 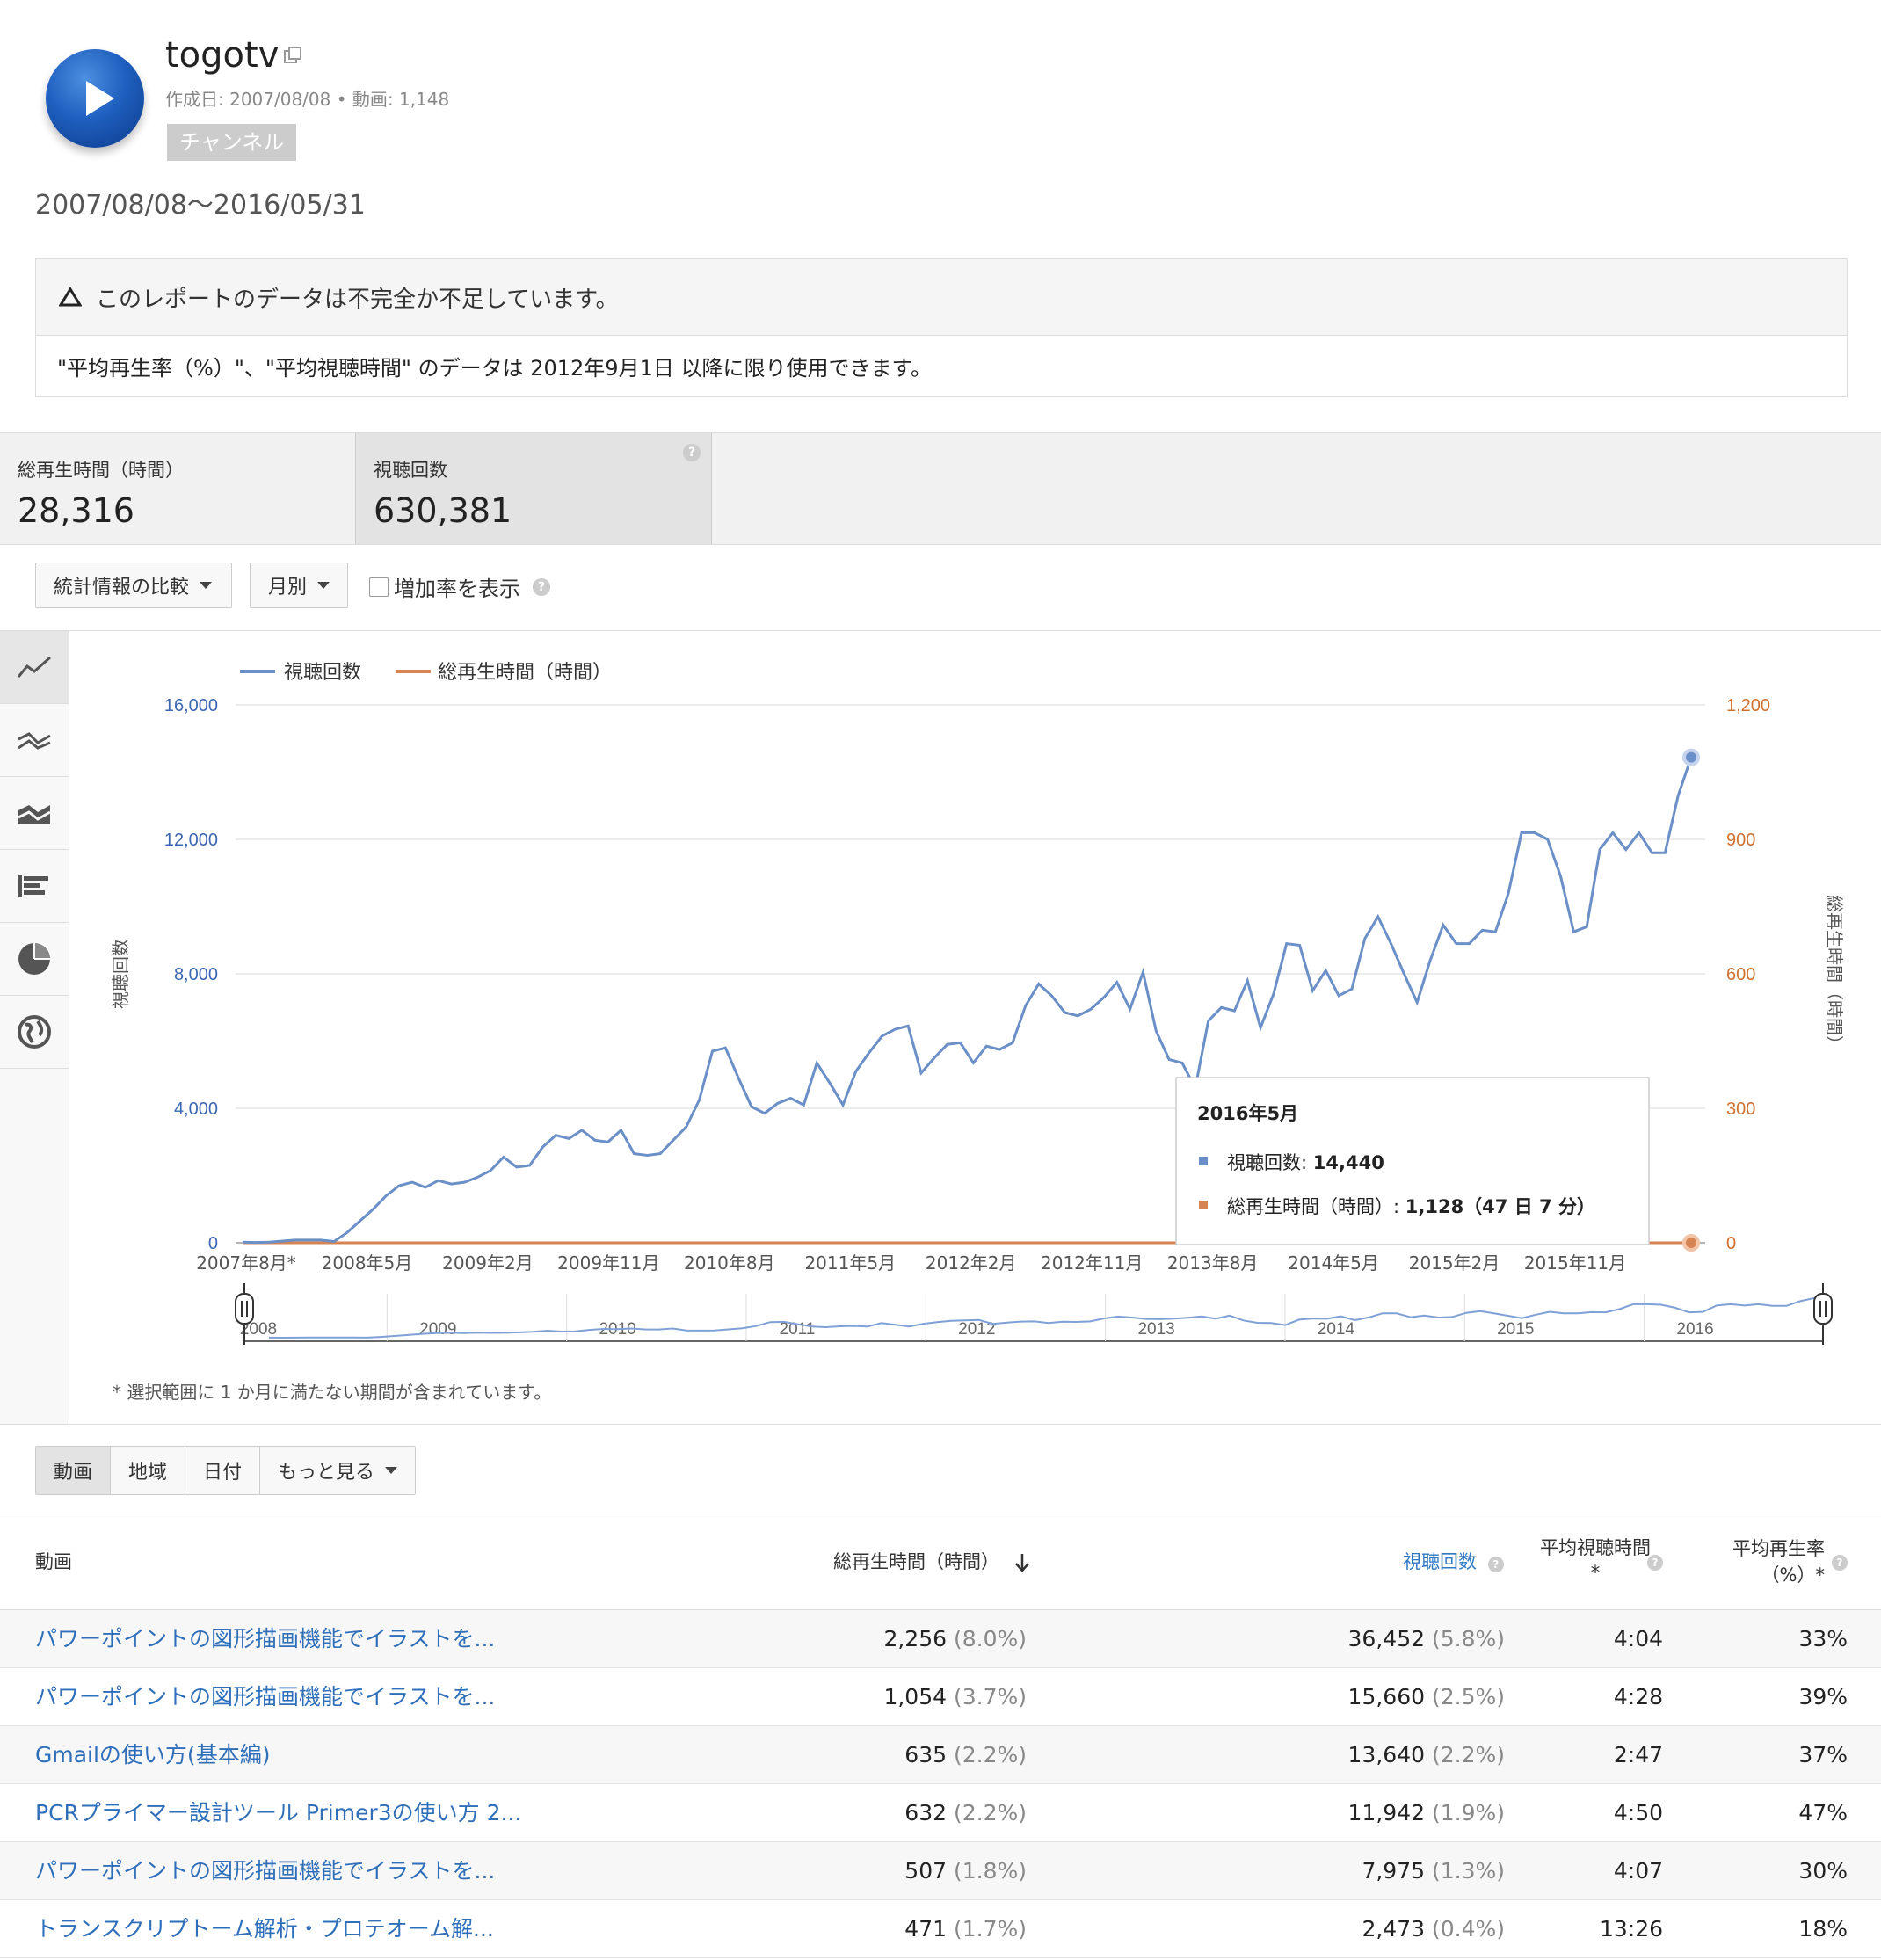 What do you see at coordinates (1386, 1638) in the screenshot?
I see `views-value: 36,452` at bounding box center [1386, 1638].